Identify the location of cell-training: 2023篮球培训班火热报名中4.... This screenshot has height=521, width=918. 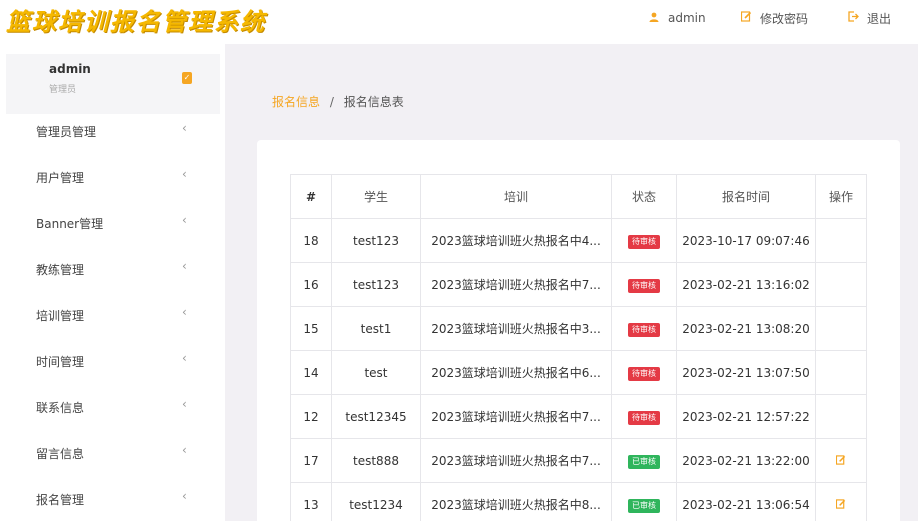
(516, 240).